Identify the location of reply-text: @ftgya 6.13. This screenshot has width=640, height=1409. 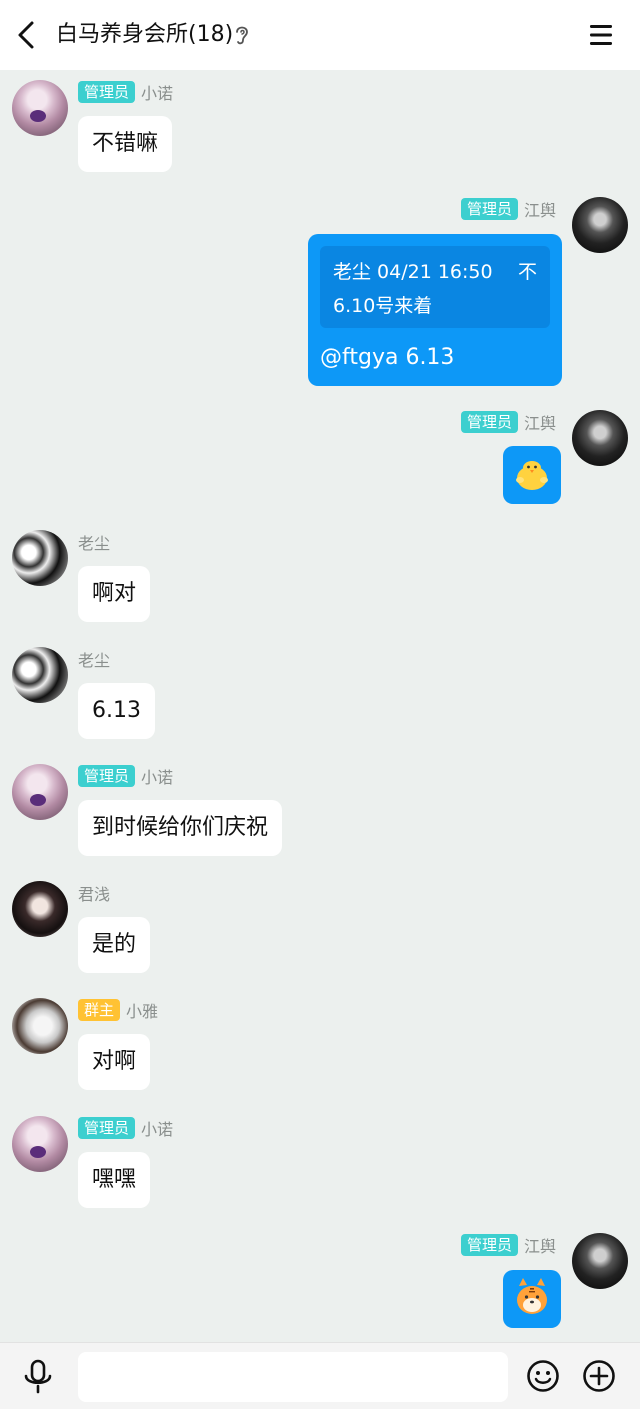
(387, 357).